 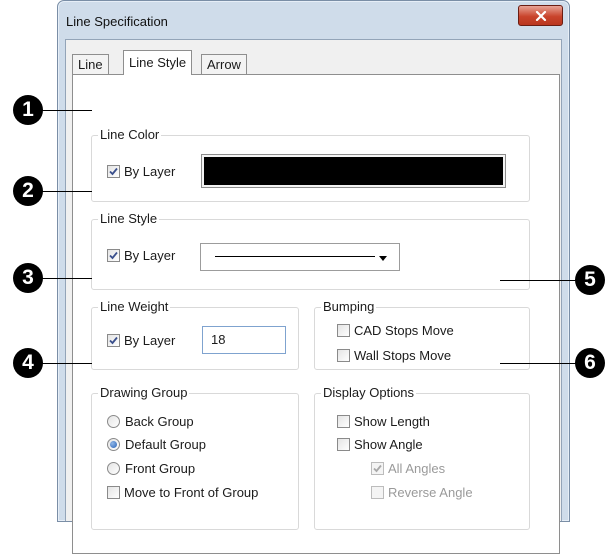 I want to click on dialog-title: Line Specification, so click(x=117, y=21).